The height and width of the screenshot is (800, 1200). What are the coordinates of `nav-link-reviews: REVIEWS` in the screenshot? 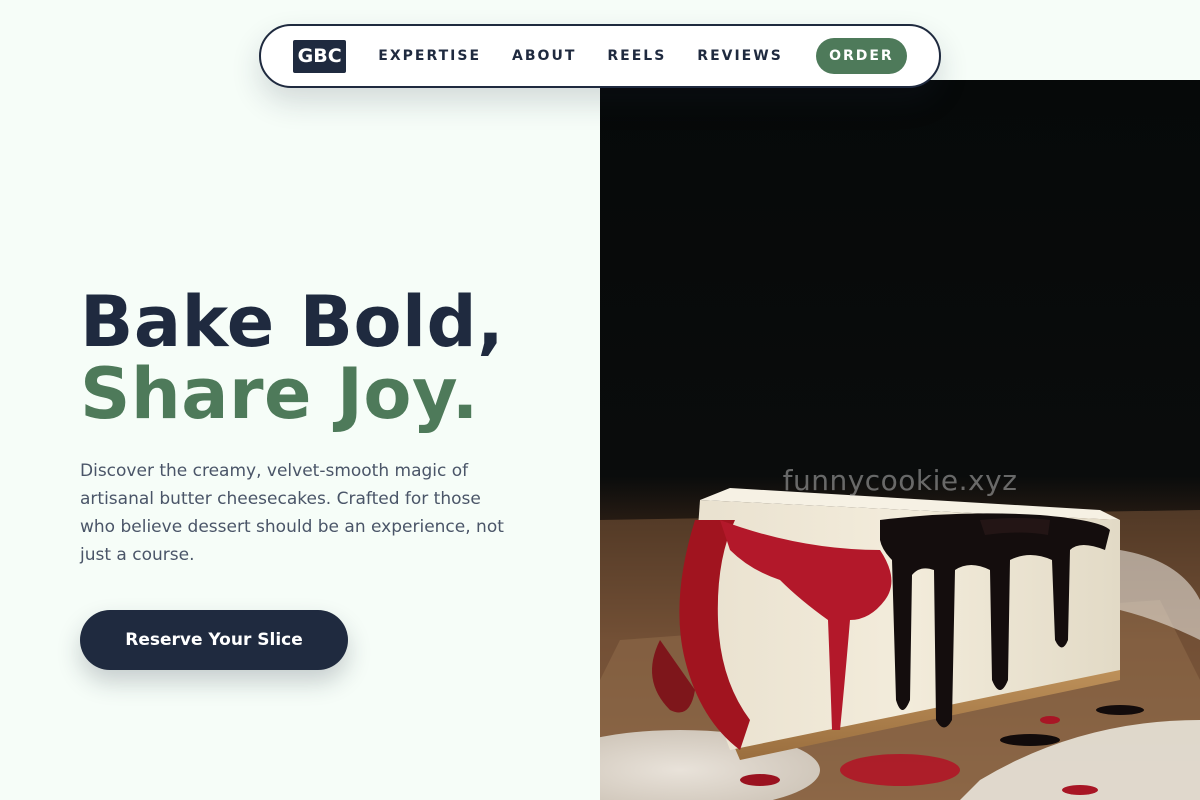 It's located at (739, 56).